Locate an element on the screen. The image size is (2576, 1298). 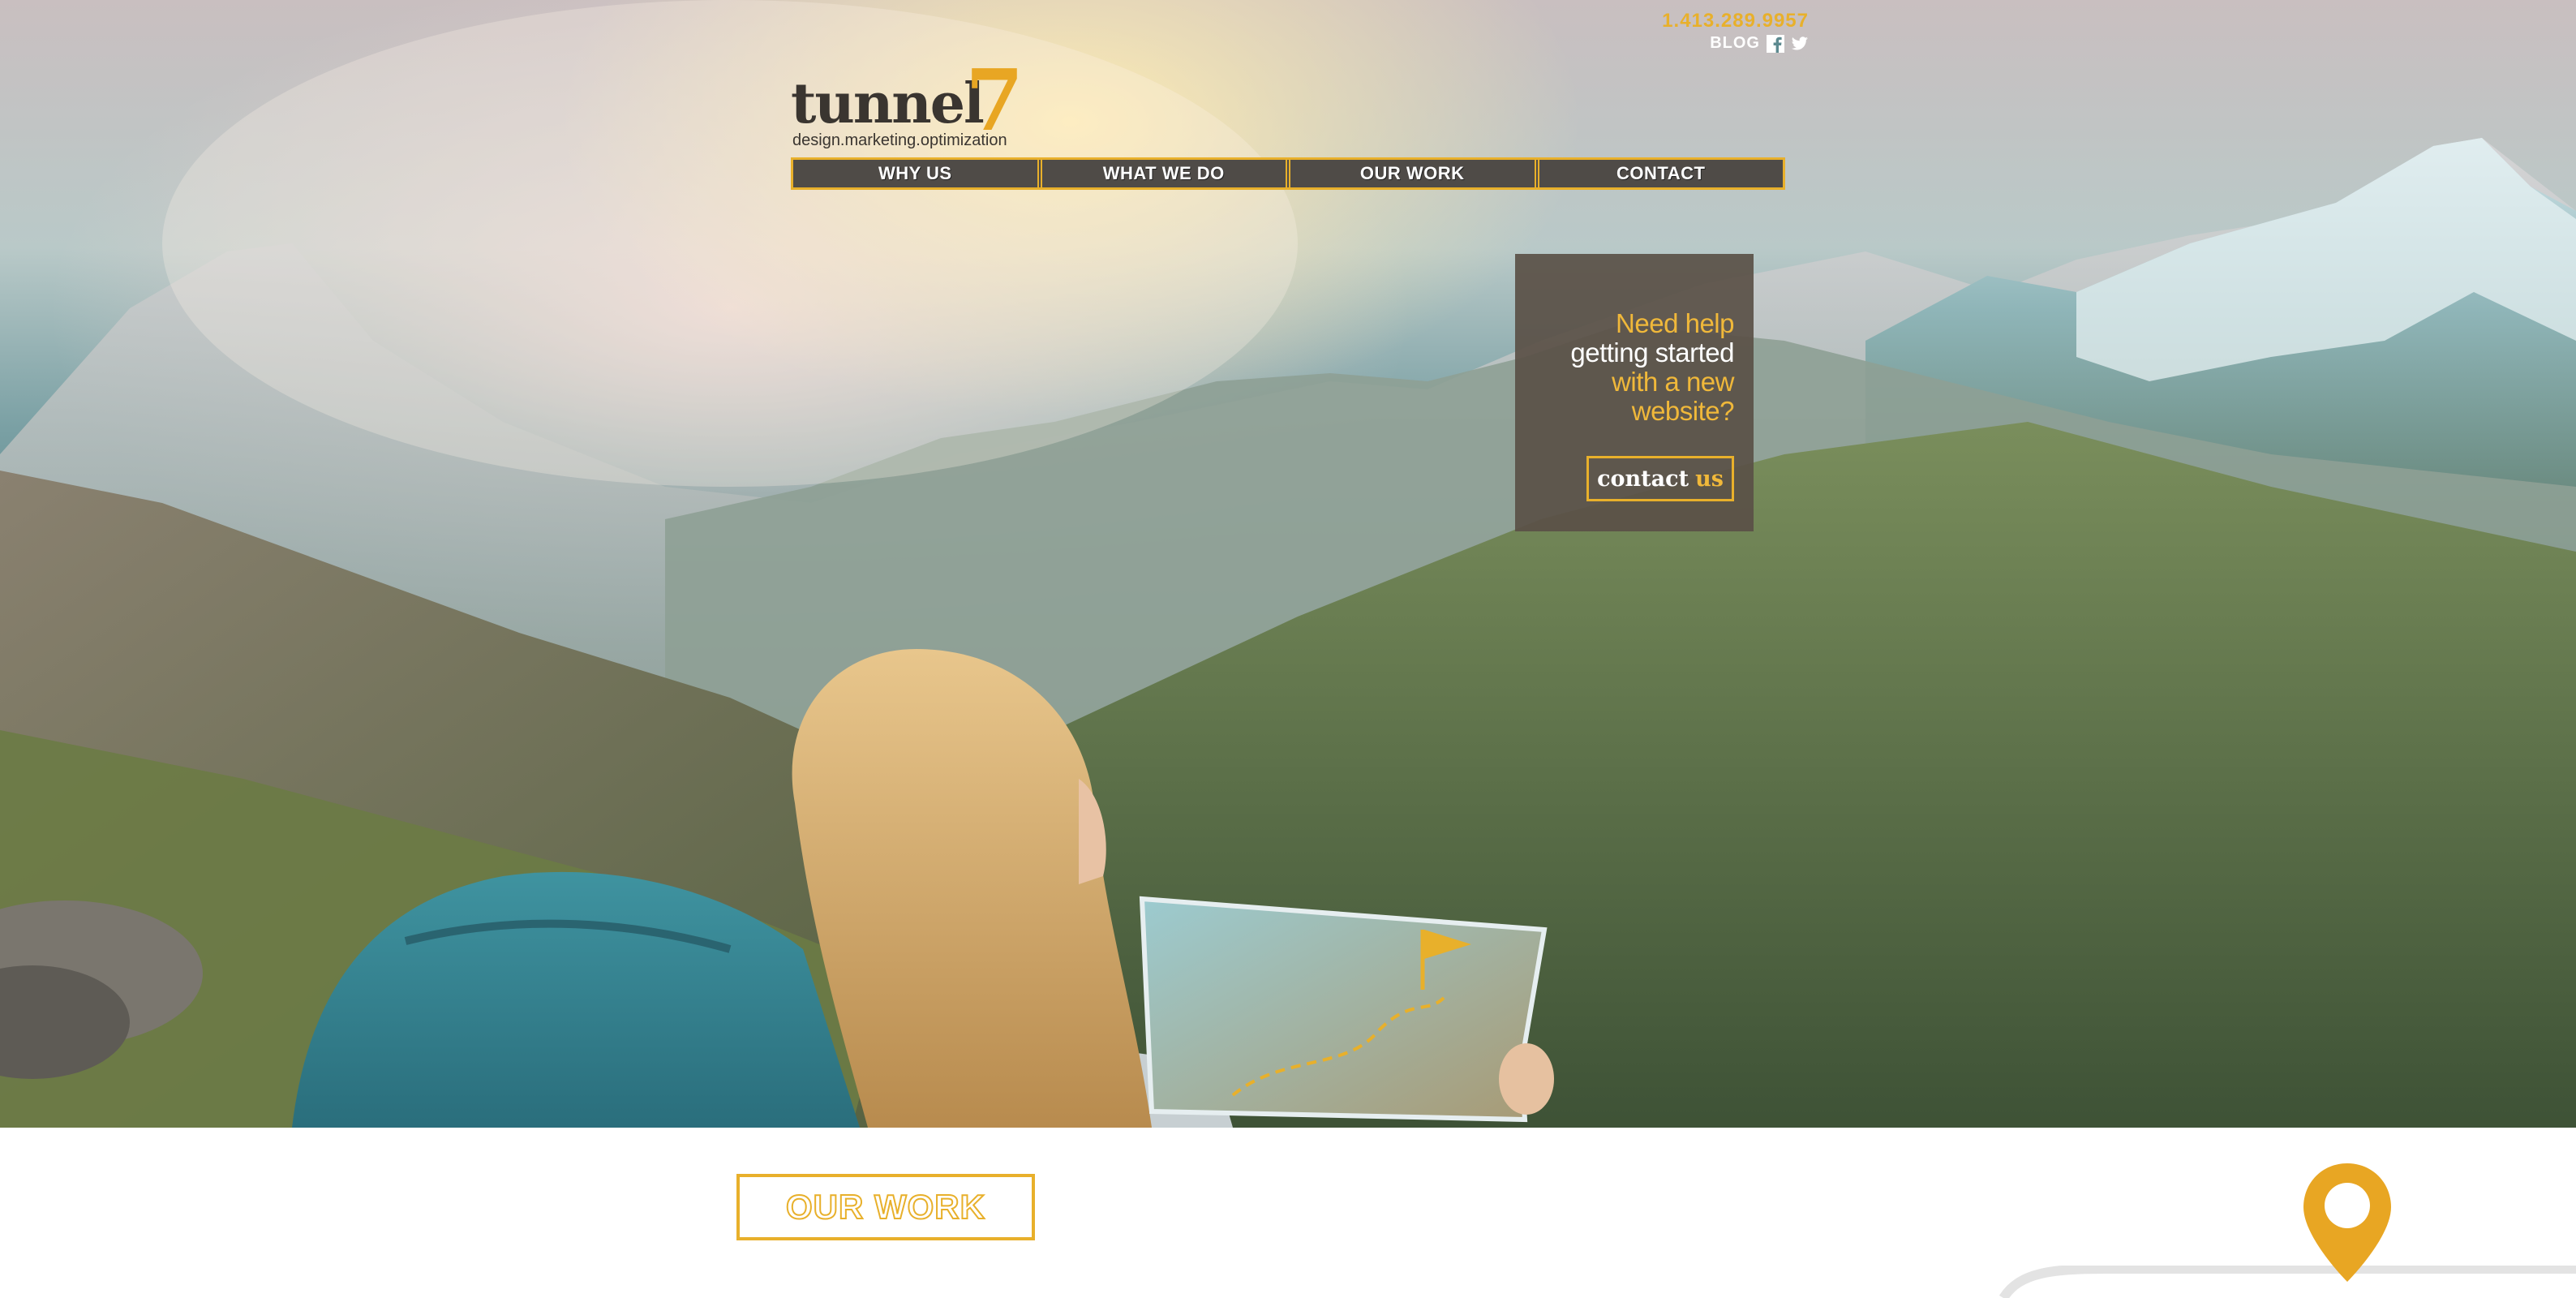
phone-number: 1.413.289.9957 is located at coordinates (1732, 21).